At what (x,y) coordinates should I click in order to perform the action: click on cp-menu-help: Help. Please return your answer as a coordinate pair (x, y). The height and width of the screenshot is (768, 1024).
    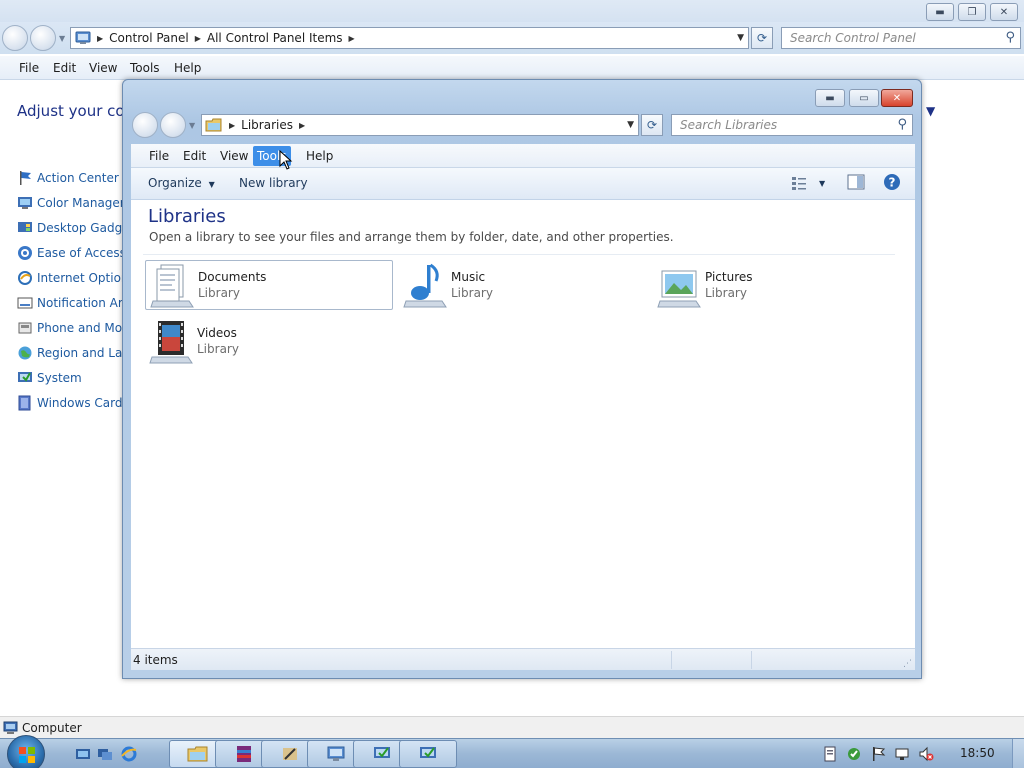
    Looking at the image, I should click on (187, 68).